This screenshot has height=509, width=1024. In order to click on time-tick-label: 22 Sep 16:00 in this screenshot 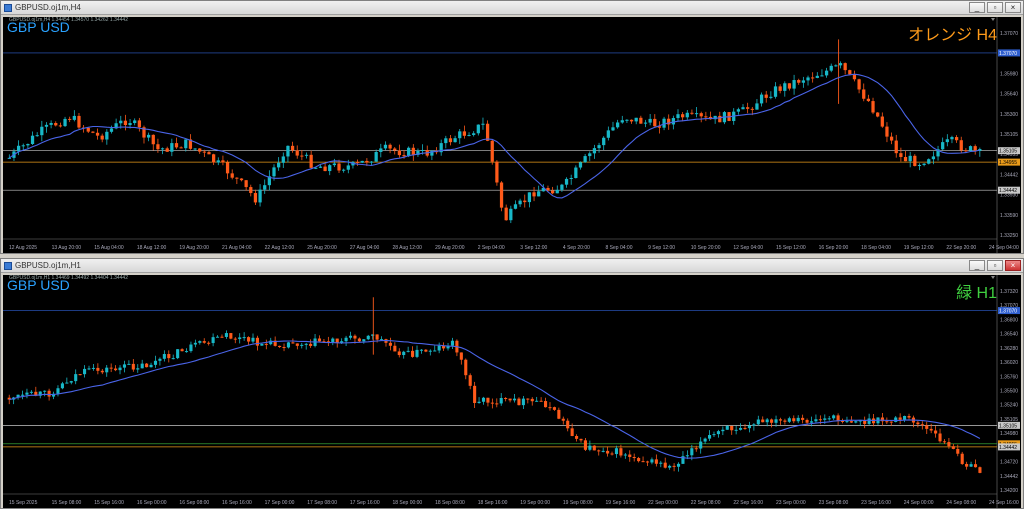, I will do `click(748, 503)`.